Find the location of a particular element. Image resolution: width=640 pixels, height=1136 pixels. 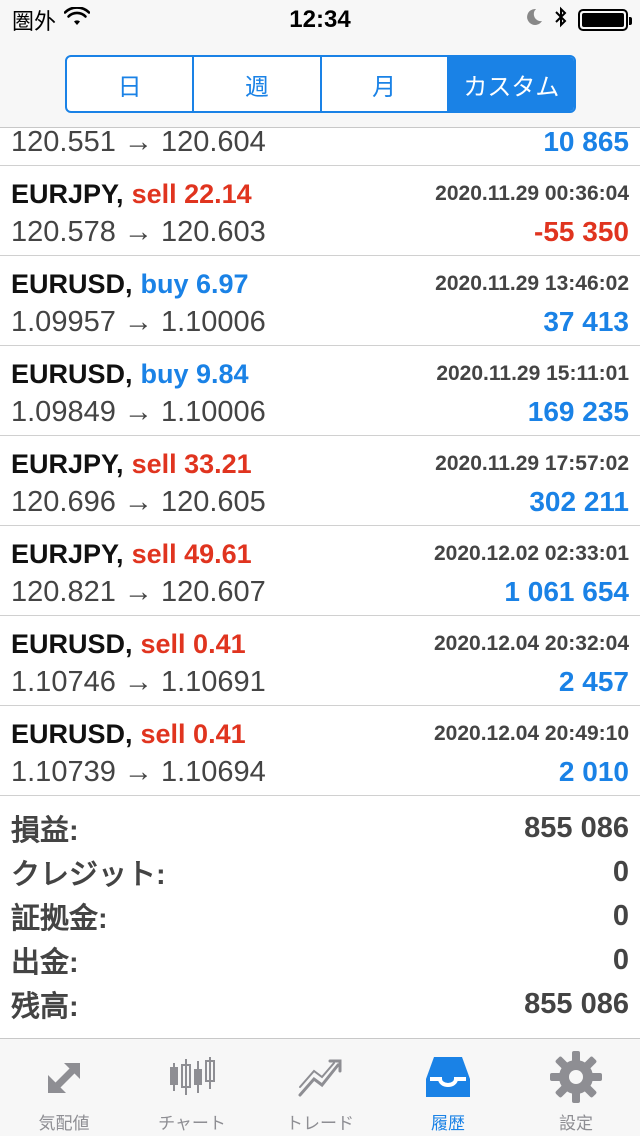

tab-history: 履歴 is located at coordinates (448, 1087).